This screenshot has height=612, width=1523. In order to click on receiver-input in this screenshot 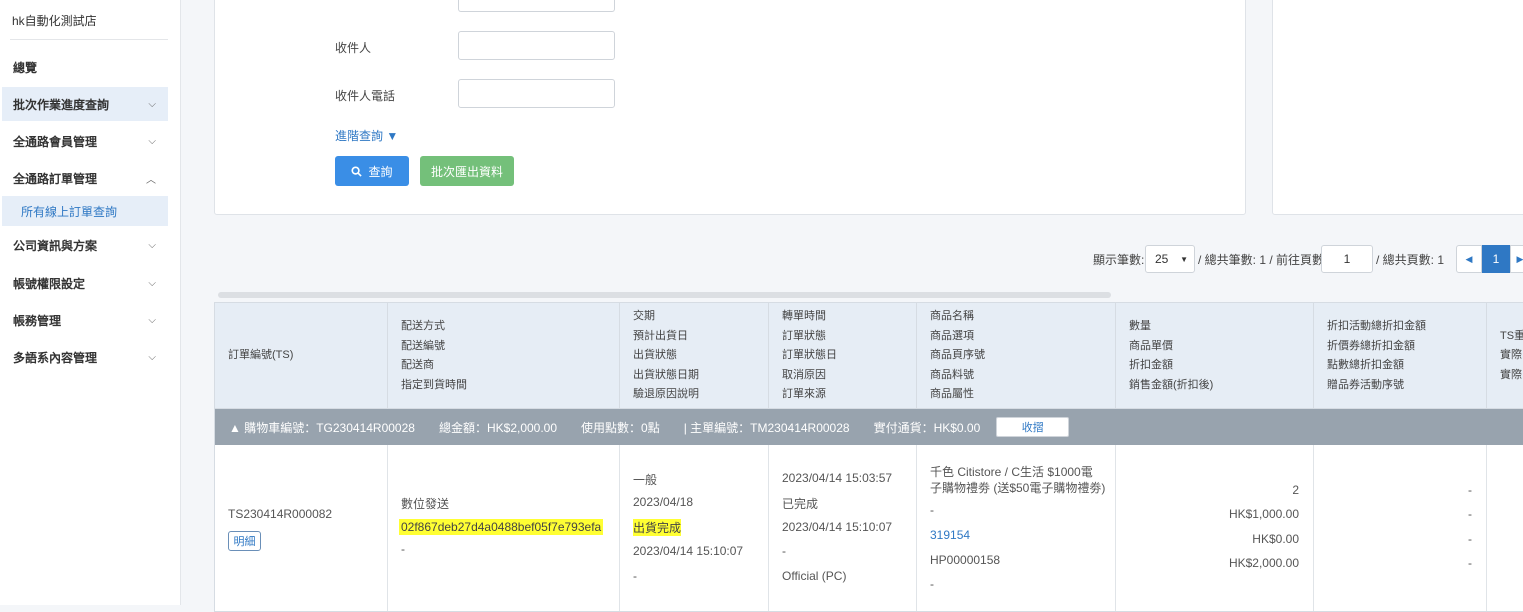, I will do `click(536, 45)`.